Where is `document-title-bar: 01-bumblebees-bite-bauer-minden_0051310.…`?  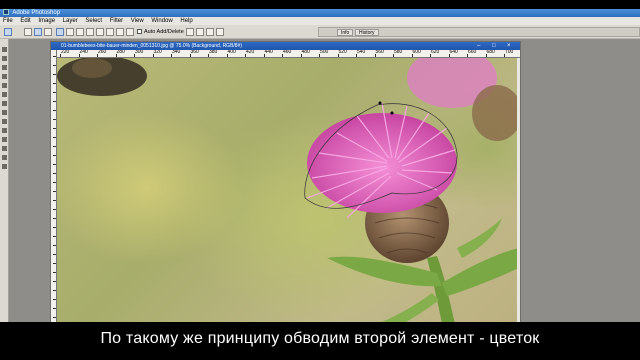
document-title-bar: 01-bumblebees-bite-bauer-minden_0051310.… is located at coordinates (285, 46).